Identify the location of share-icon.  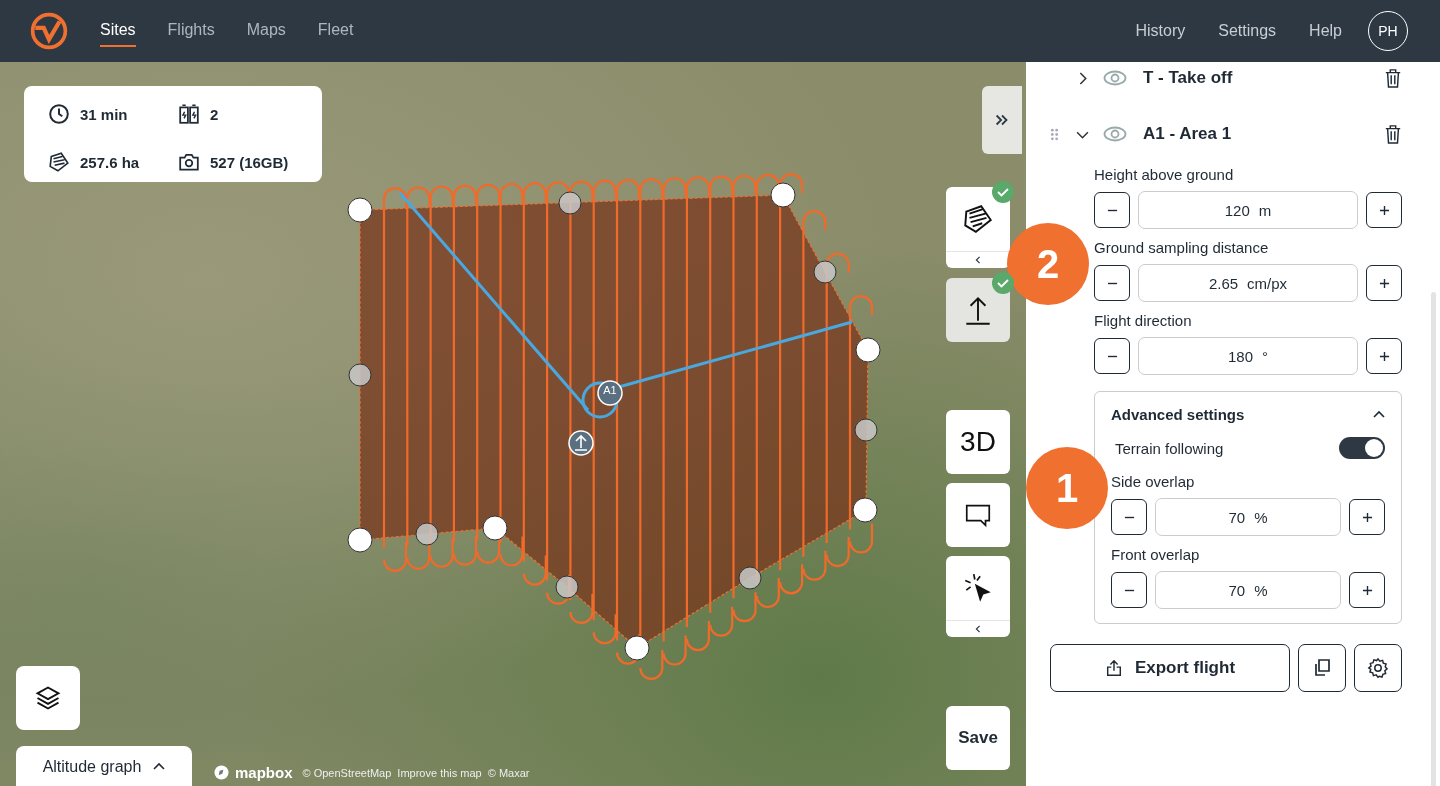
(1113, 668).